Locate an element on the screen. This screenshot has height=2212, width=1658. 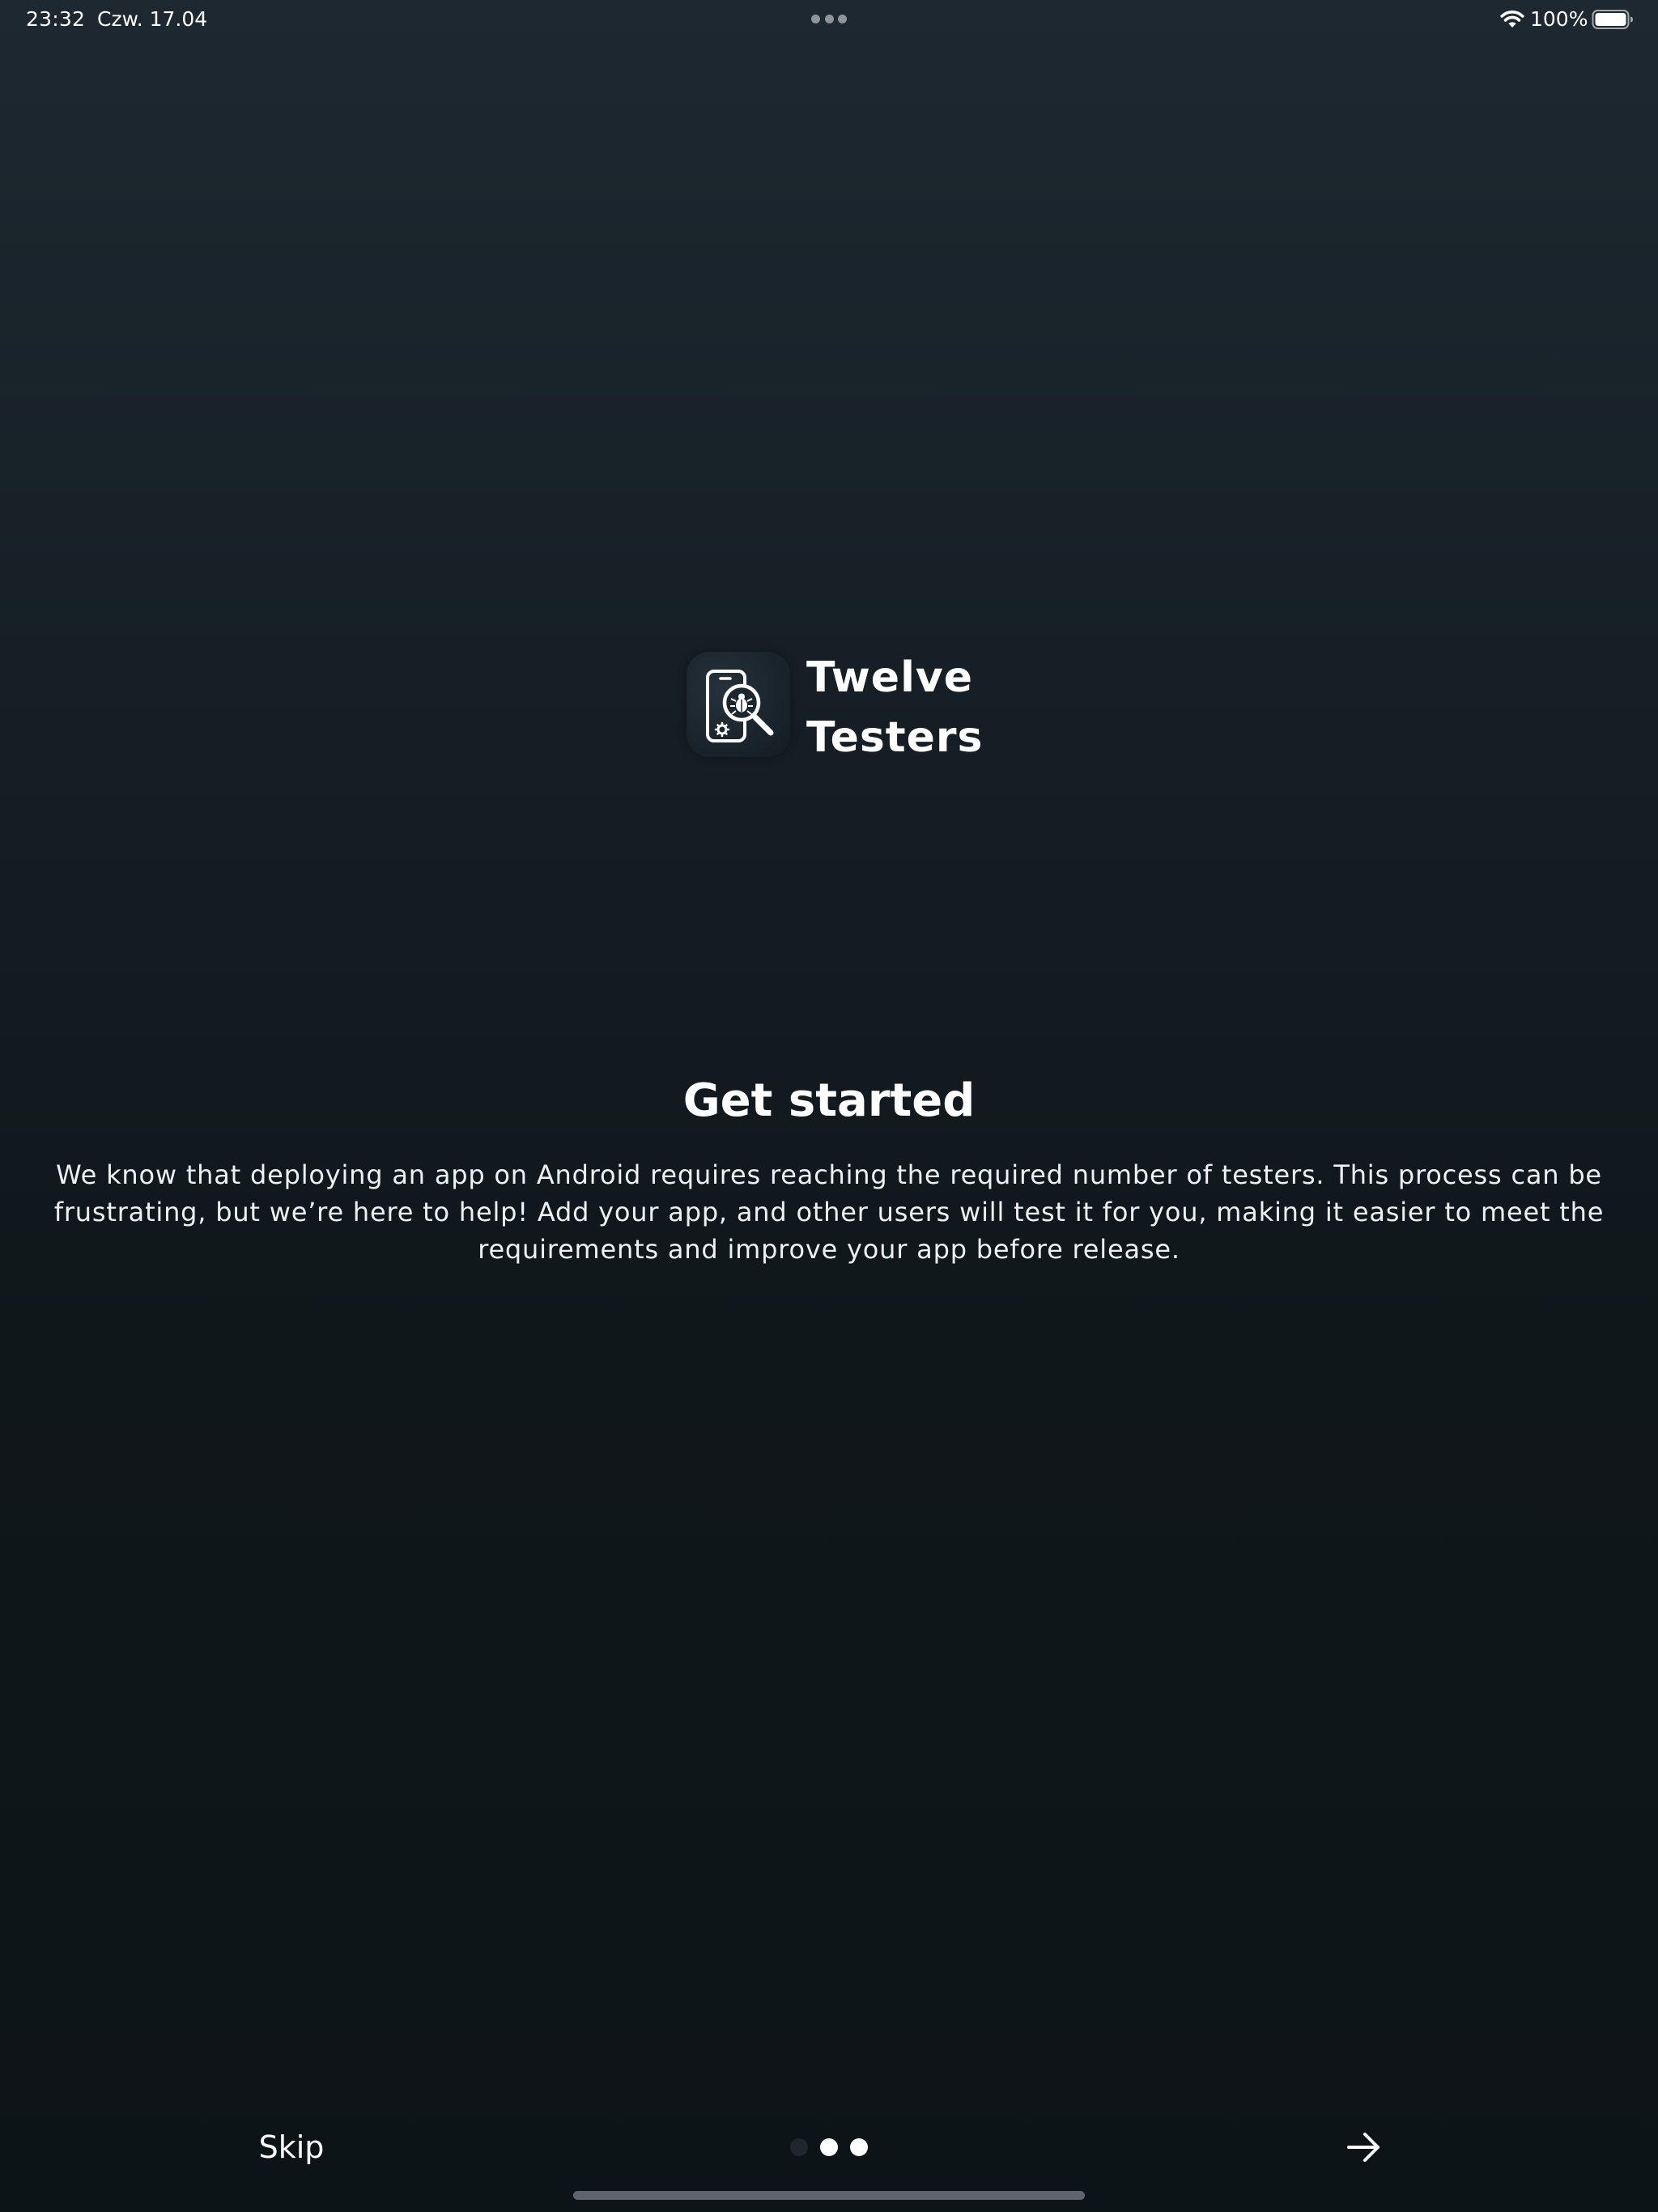
status-date: Czw. 17.04 is located at coordinates (152, 19).